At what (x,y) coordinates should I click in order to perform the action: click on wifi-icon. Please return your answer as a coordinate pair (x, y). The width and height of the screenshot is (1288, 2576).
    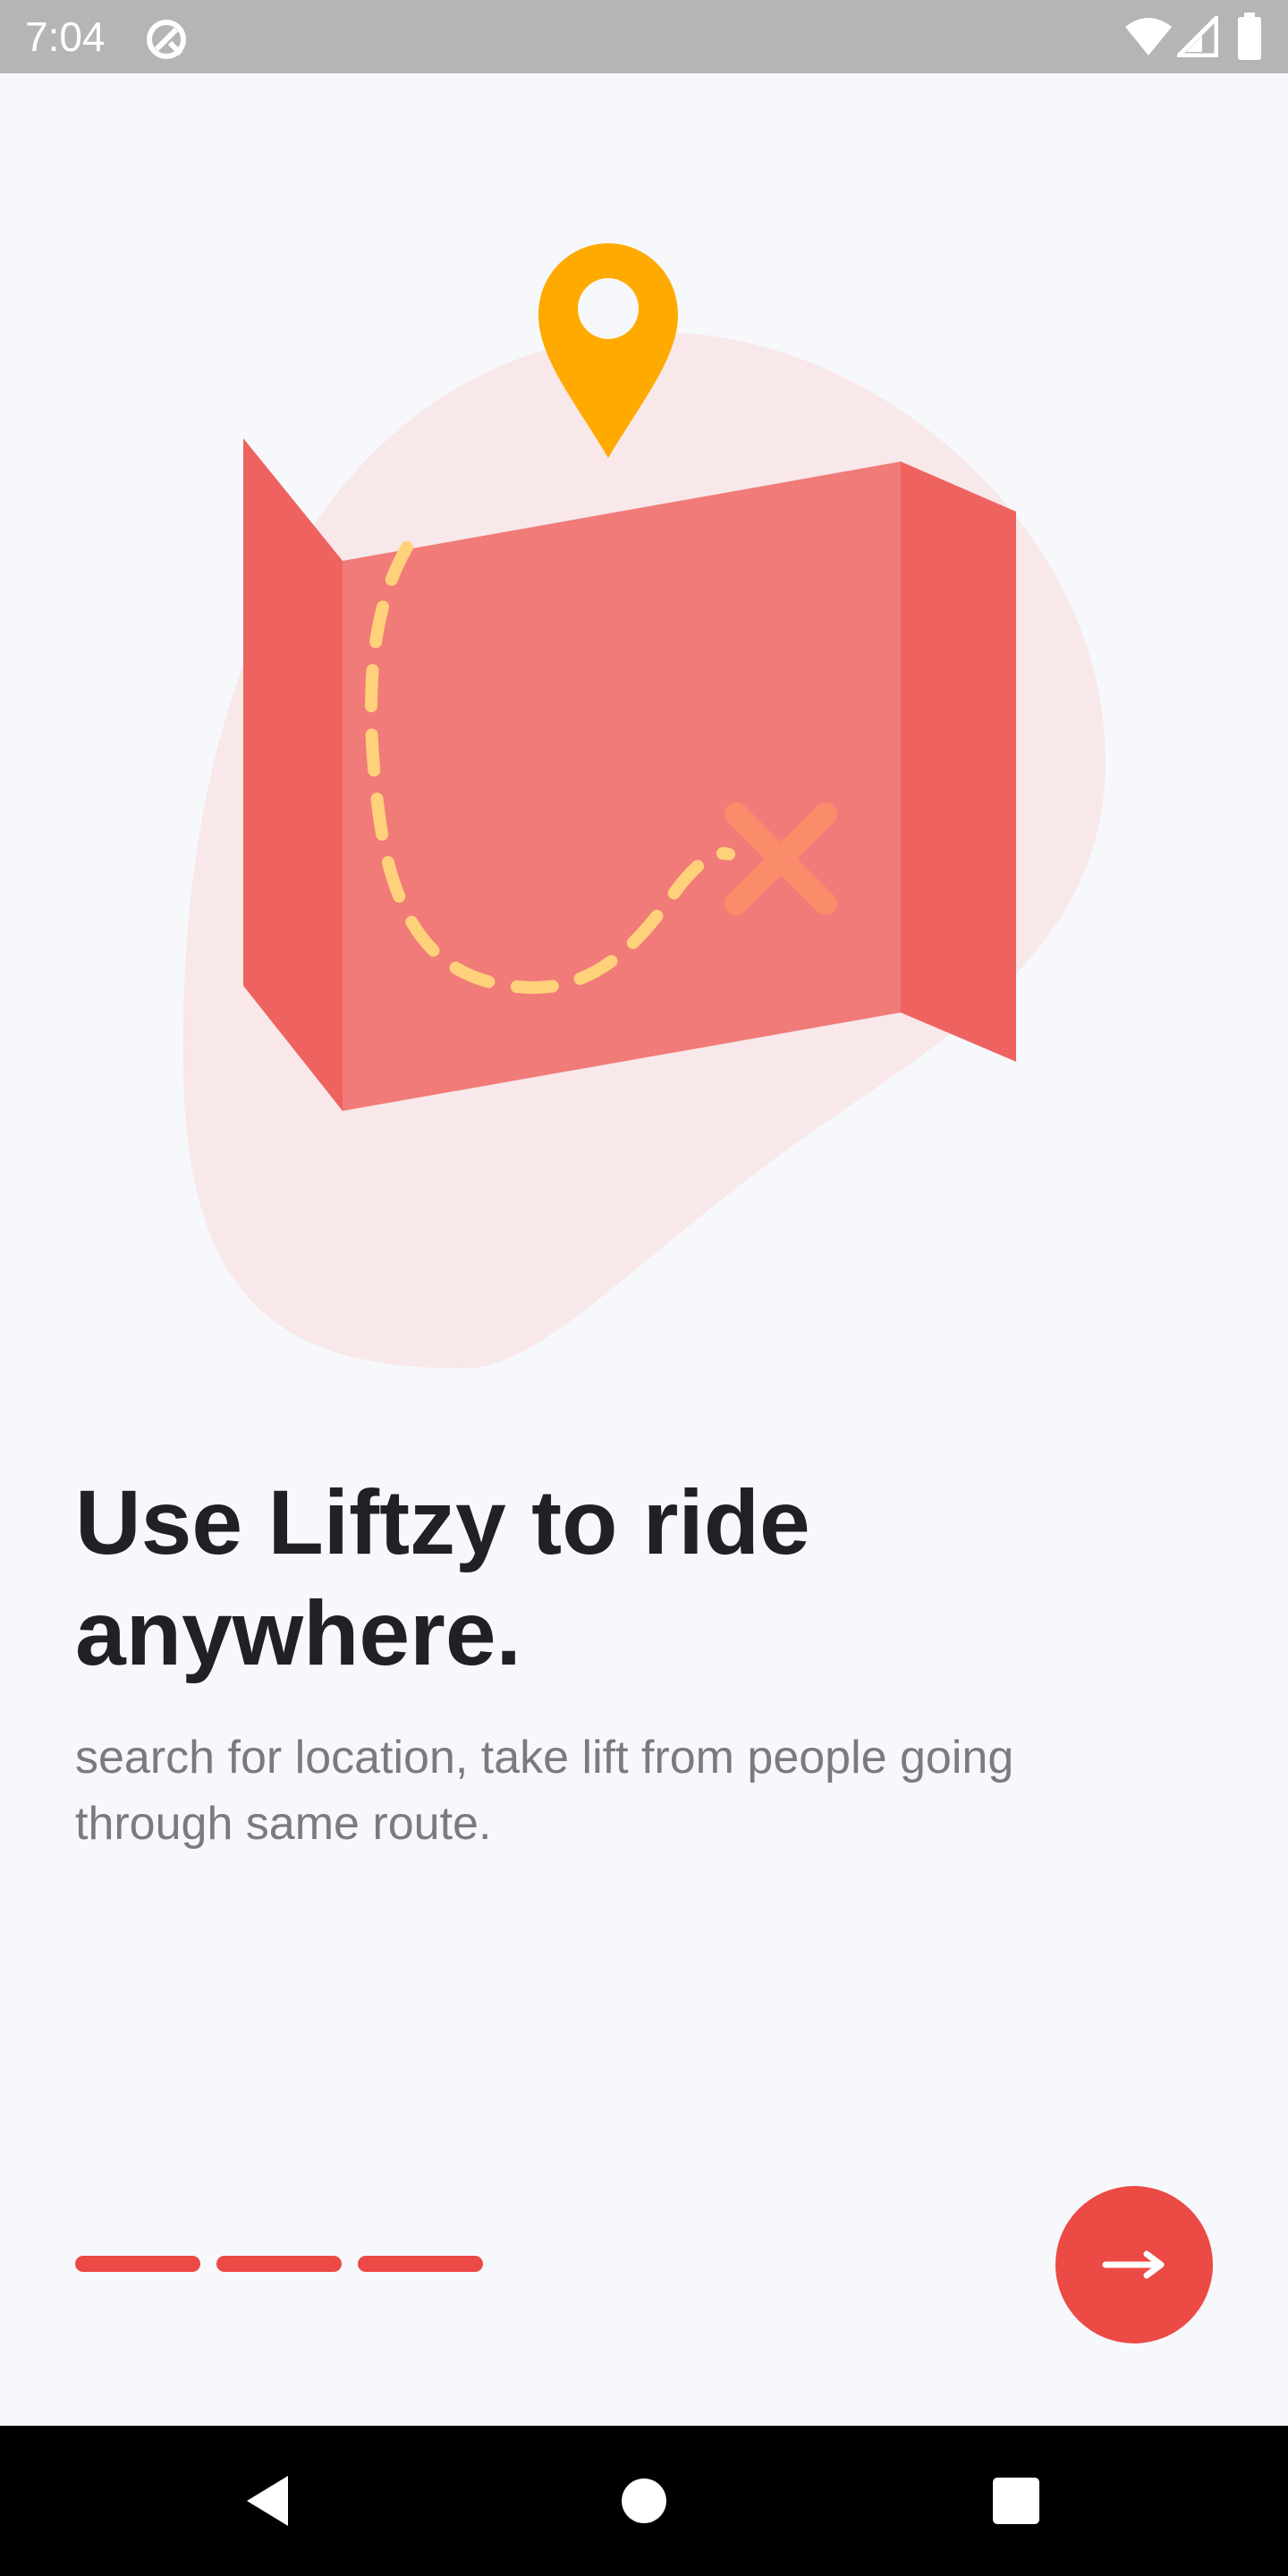
    Looking at the image, I should click on (1148, 39).